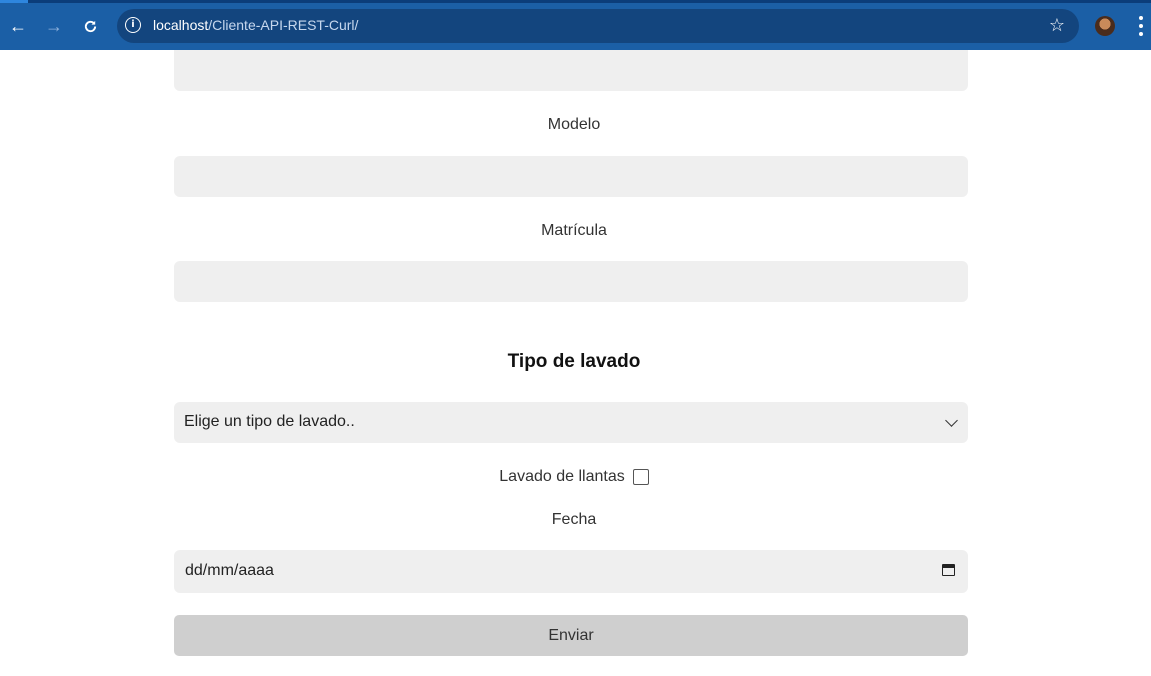 The height and width of the screenshot is (676, 1151). I want to click on kebab-menu-icon, so click(1141, 26).